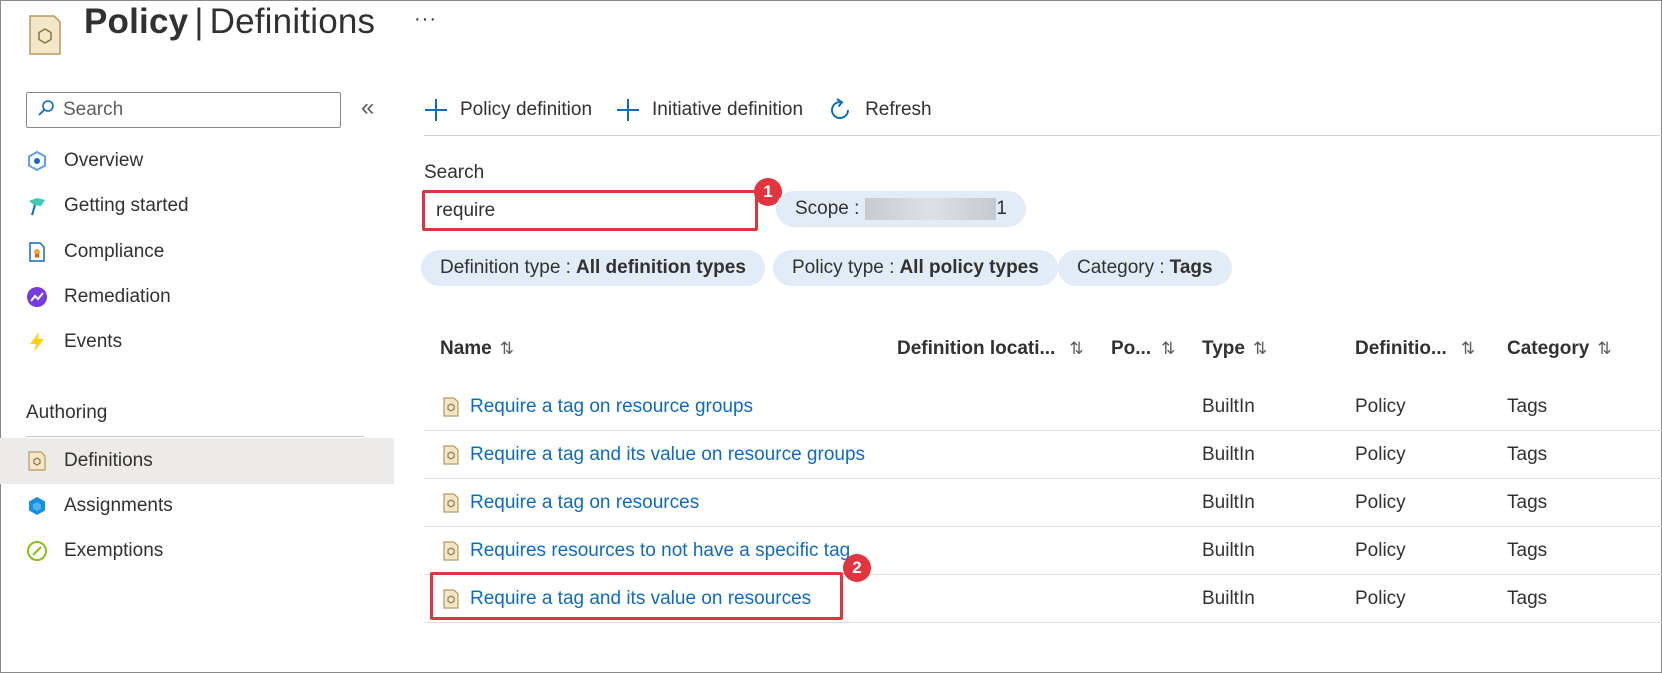  I want to click on column-header-policies: Po... ⇅, so click(1143, 349).